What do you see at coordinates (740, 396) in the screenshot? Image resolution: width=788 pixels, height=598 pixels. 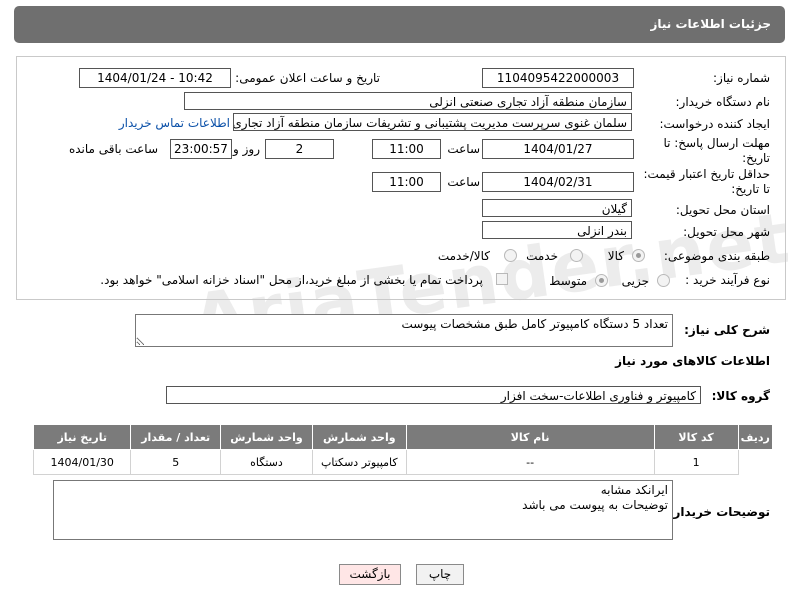 I see `goods-group-label: گروه کالا:` at bounding box center [740, 396].